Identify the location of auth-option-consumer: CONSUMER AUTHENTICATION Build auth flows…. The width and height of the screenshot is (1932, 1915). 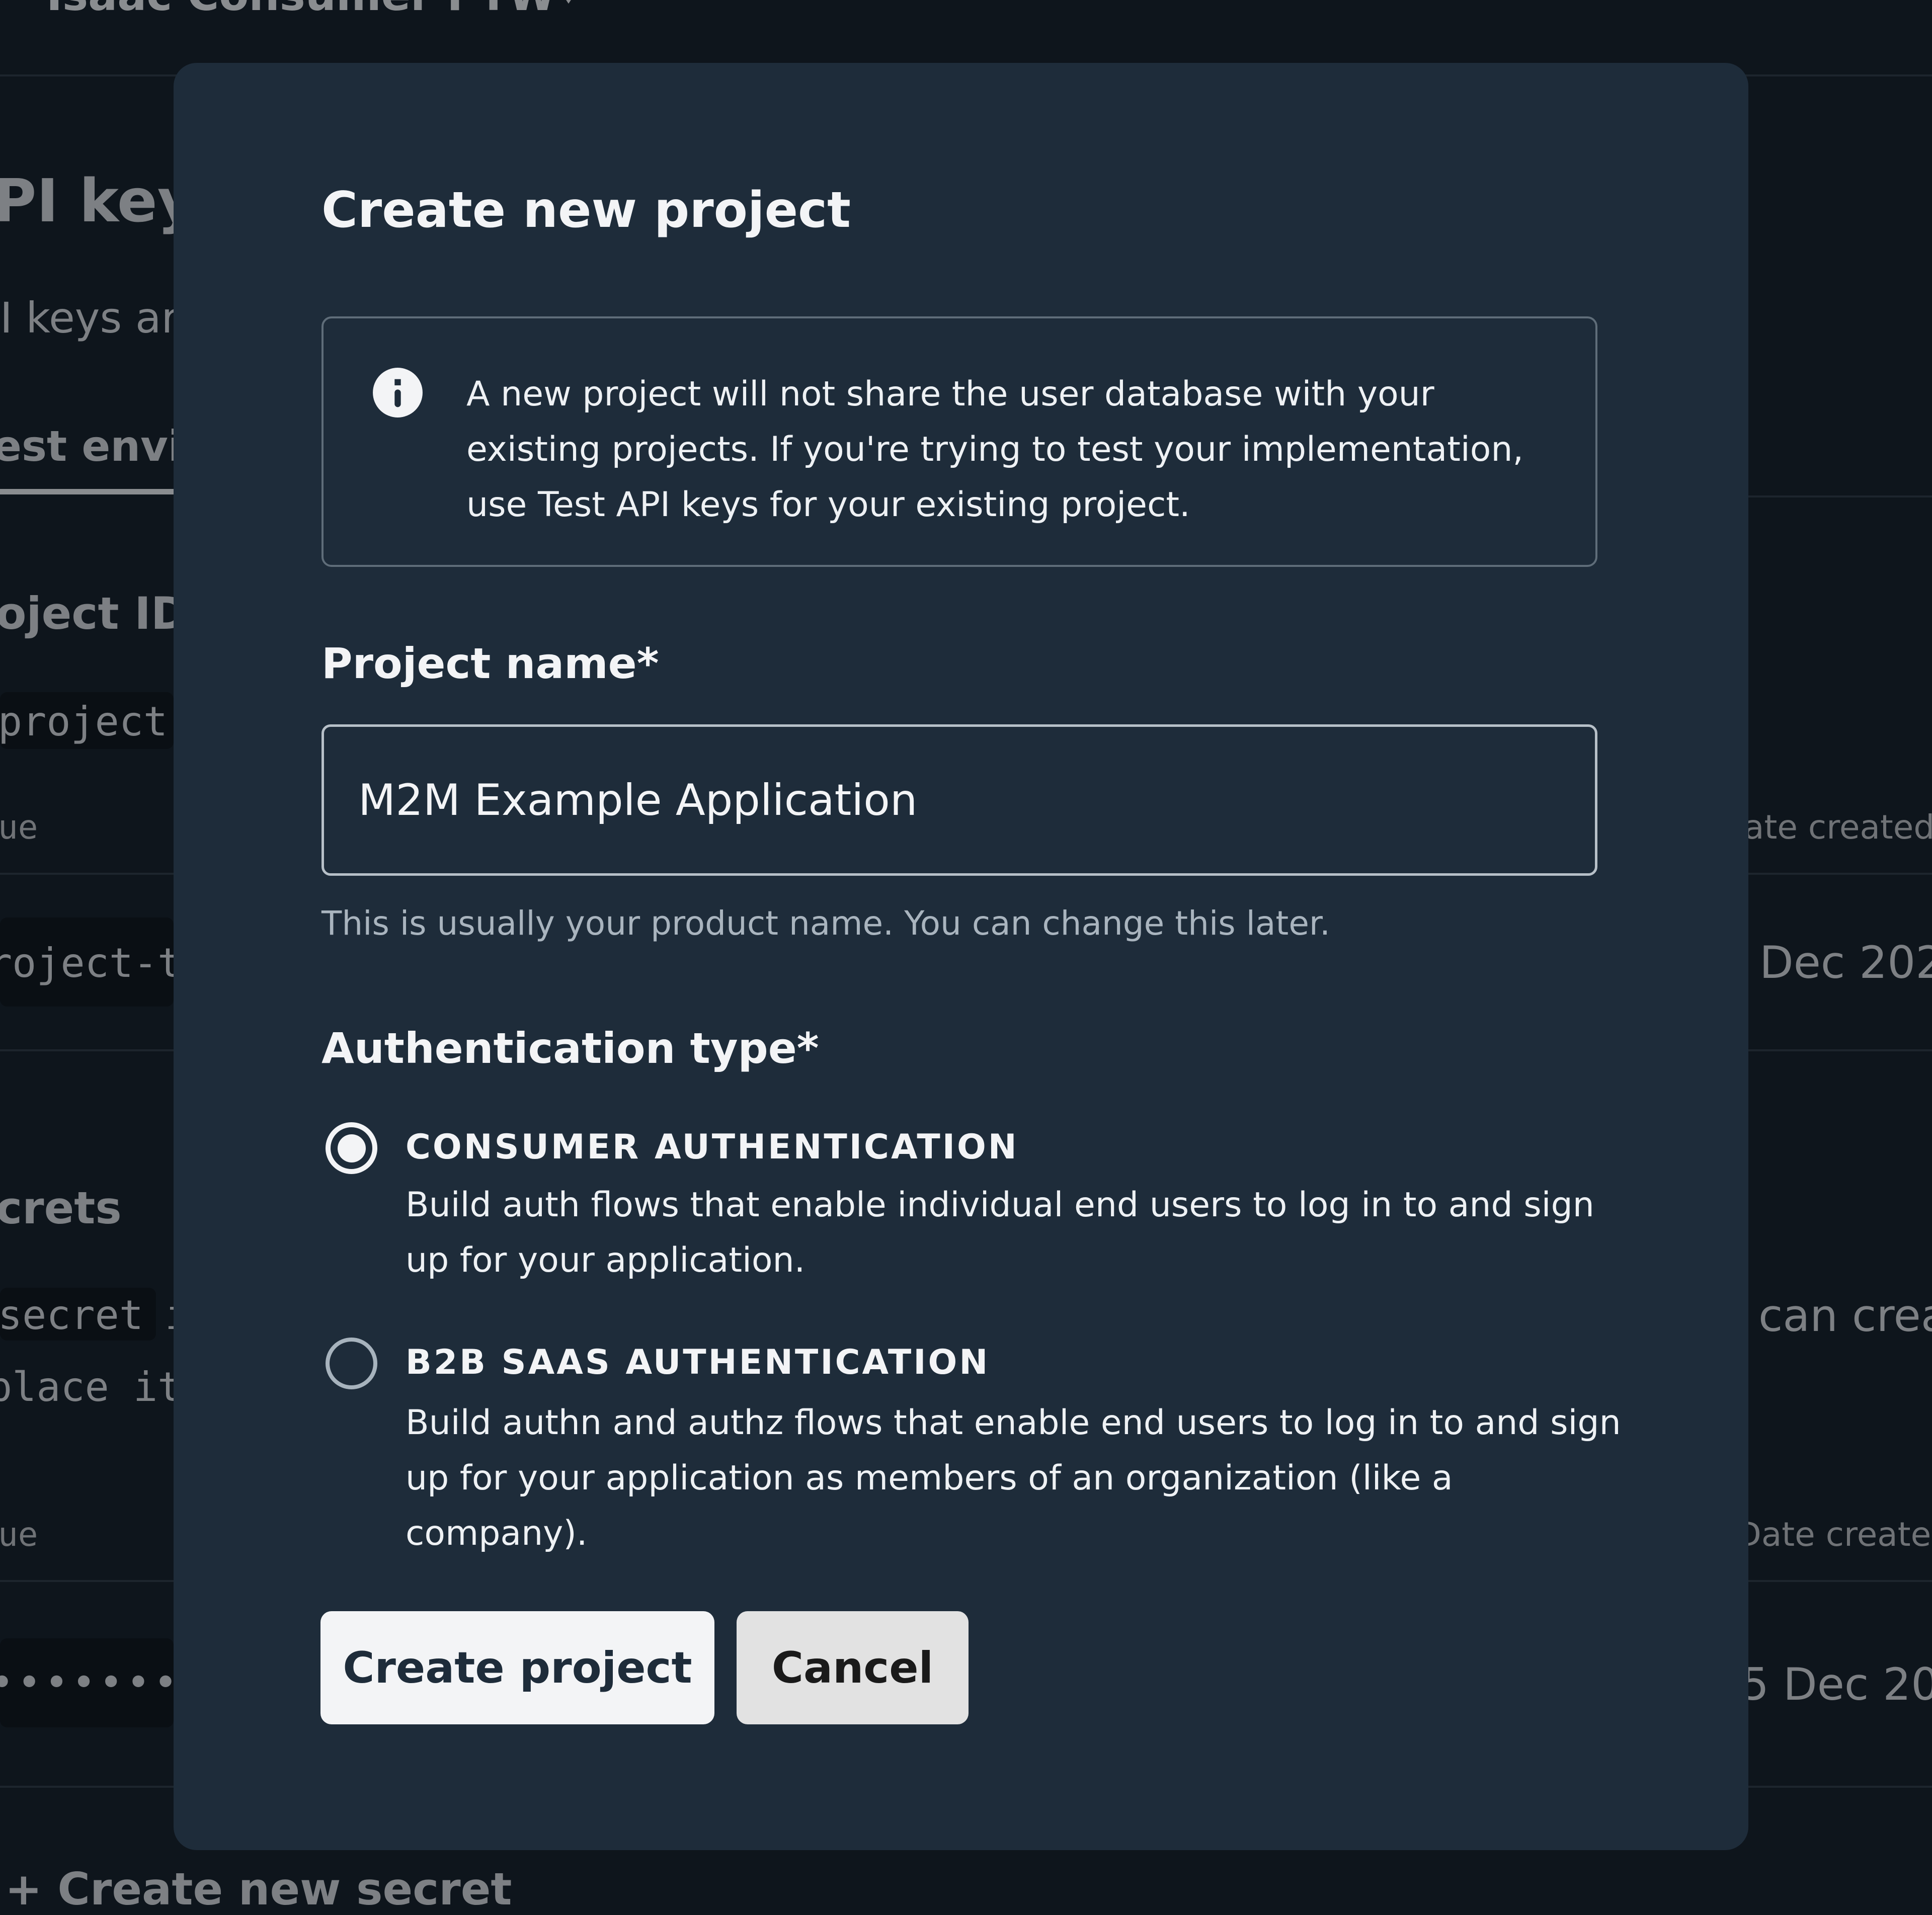
(962, 1201).